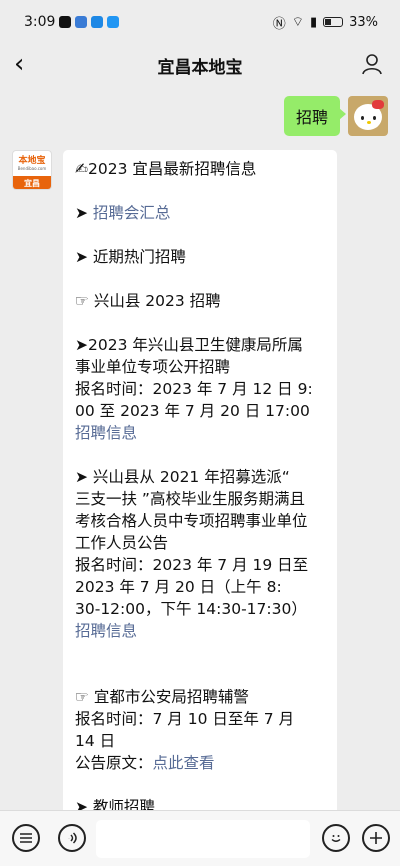 The image size is (400, 866). What do you see at coordinates (191, 521) in the screenshot?
I see `message-line: 考核合格人员中专项招聘事业单位` at bounding box center [191, 521].